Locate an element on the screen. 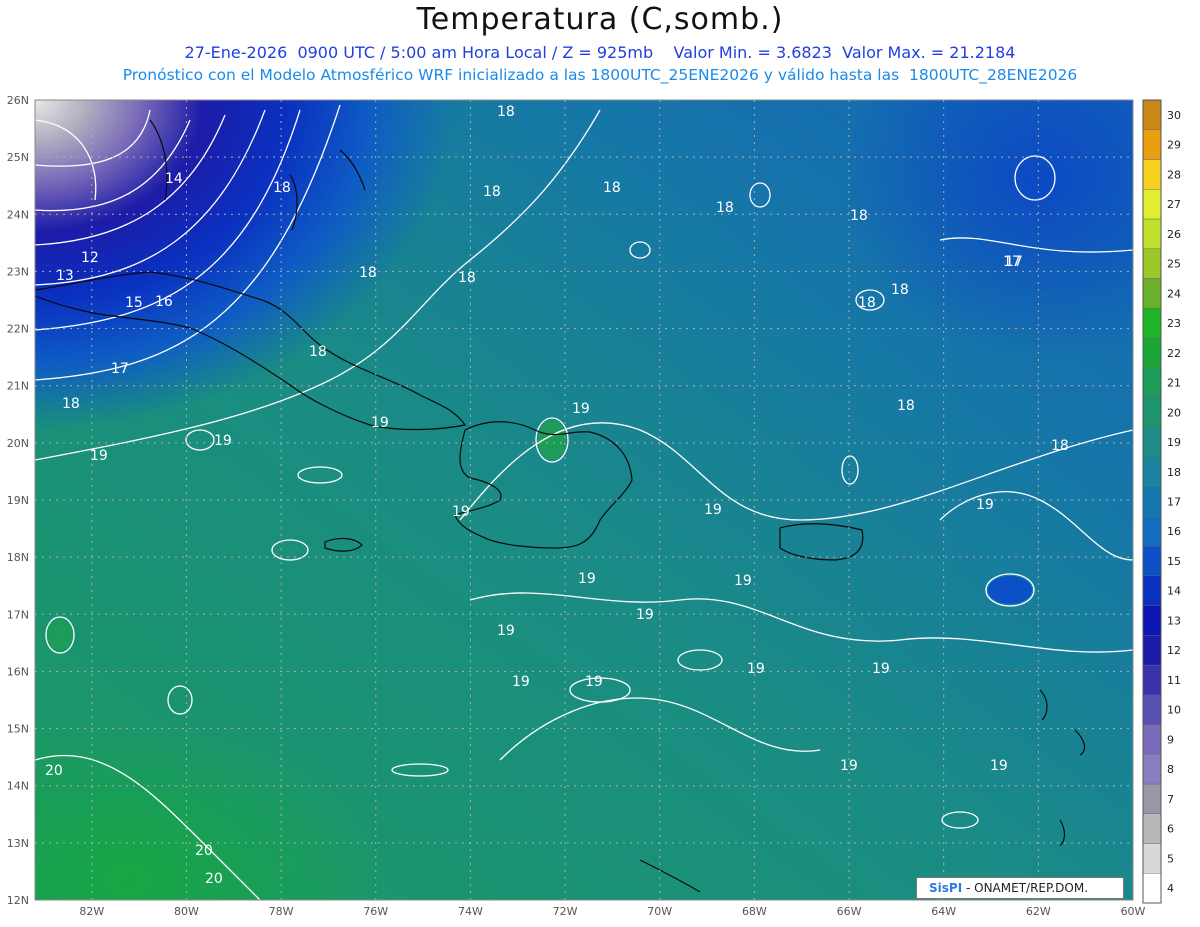  latitude-label: 23N is located at coordinates (18, 271).